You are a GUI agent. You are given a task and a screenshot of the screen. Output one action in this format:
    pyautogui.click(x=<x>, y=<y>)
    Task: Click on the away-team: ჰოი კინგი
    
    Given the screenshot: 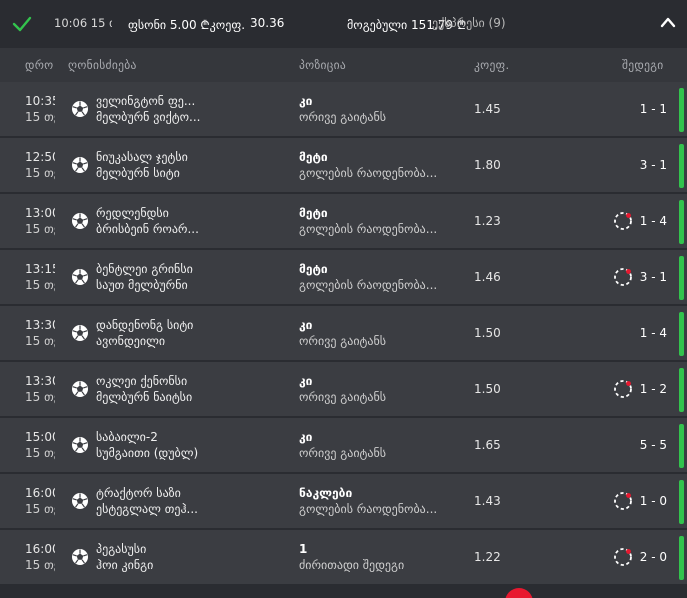 What is the action you would take?
    pyautogui.click(x=125, y=565)
    